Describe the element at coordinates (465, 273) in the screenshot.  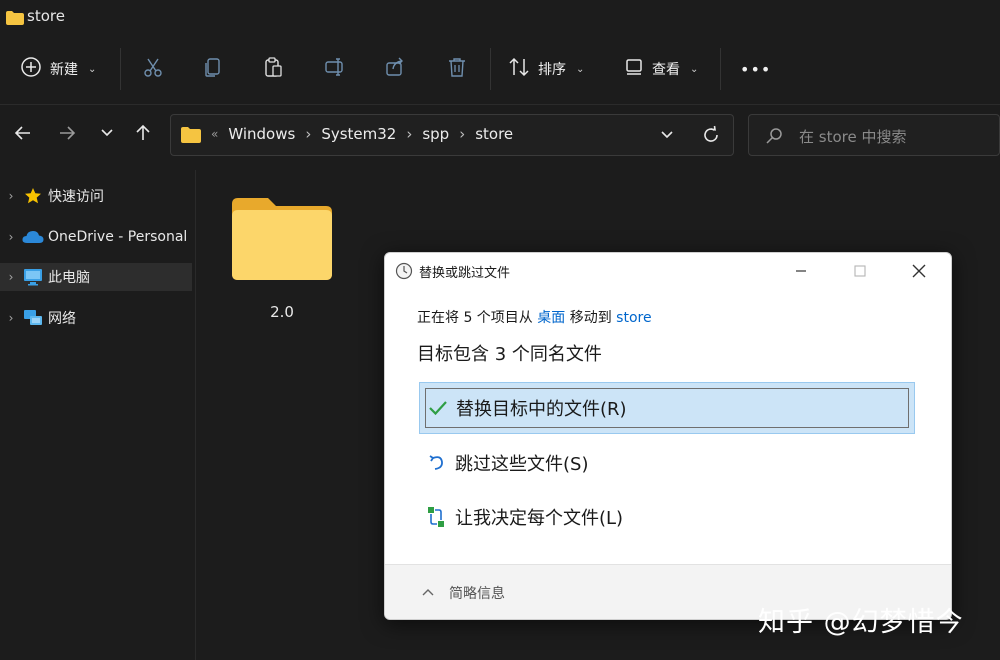
I see `dialog-title: 替换或跳过文件` at that location.